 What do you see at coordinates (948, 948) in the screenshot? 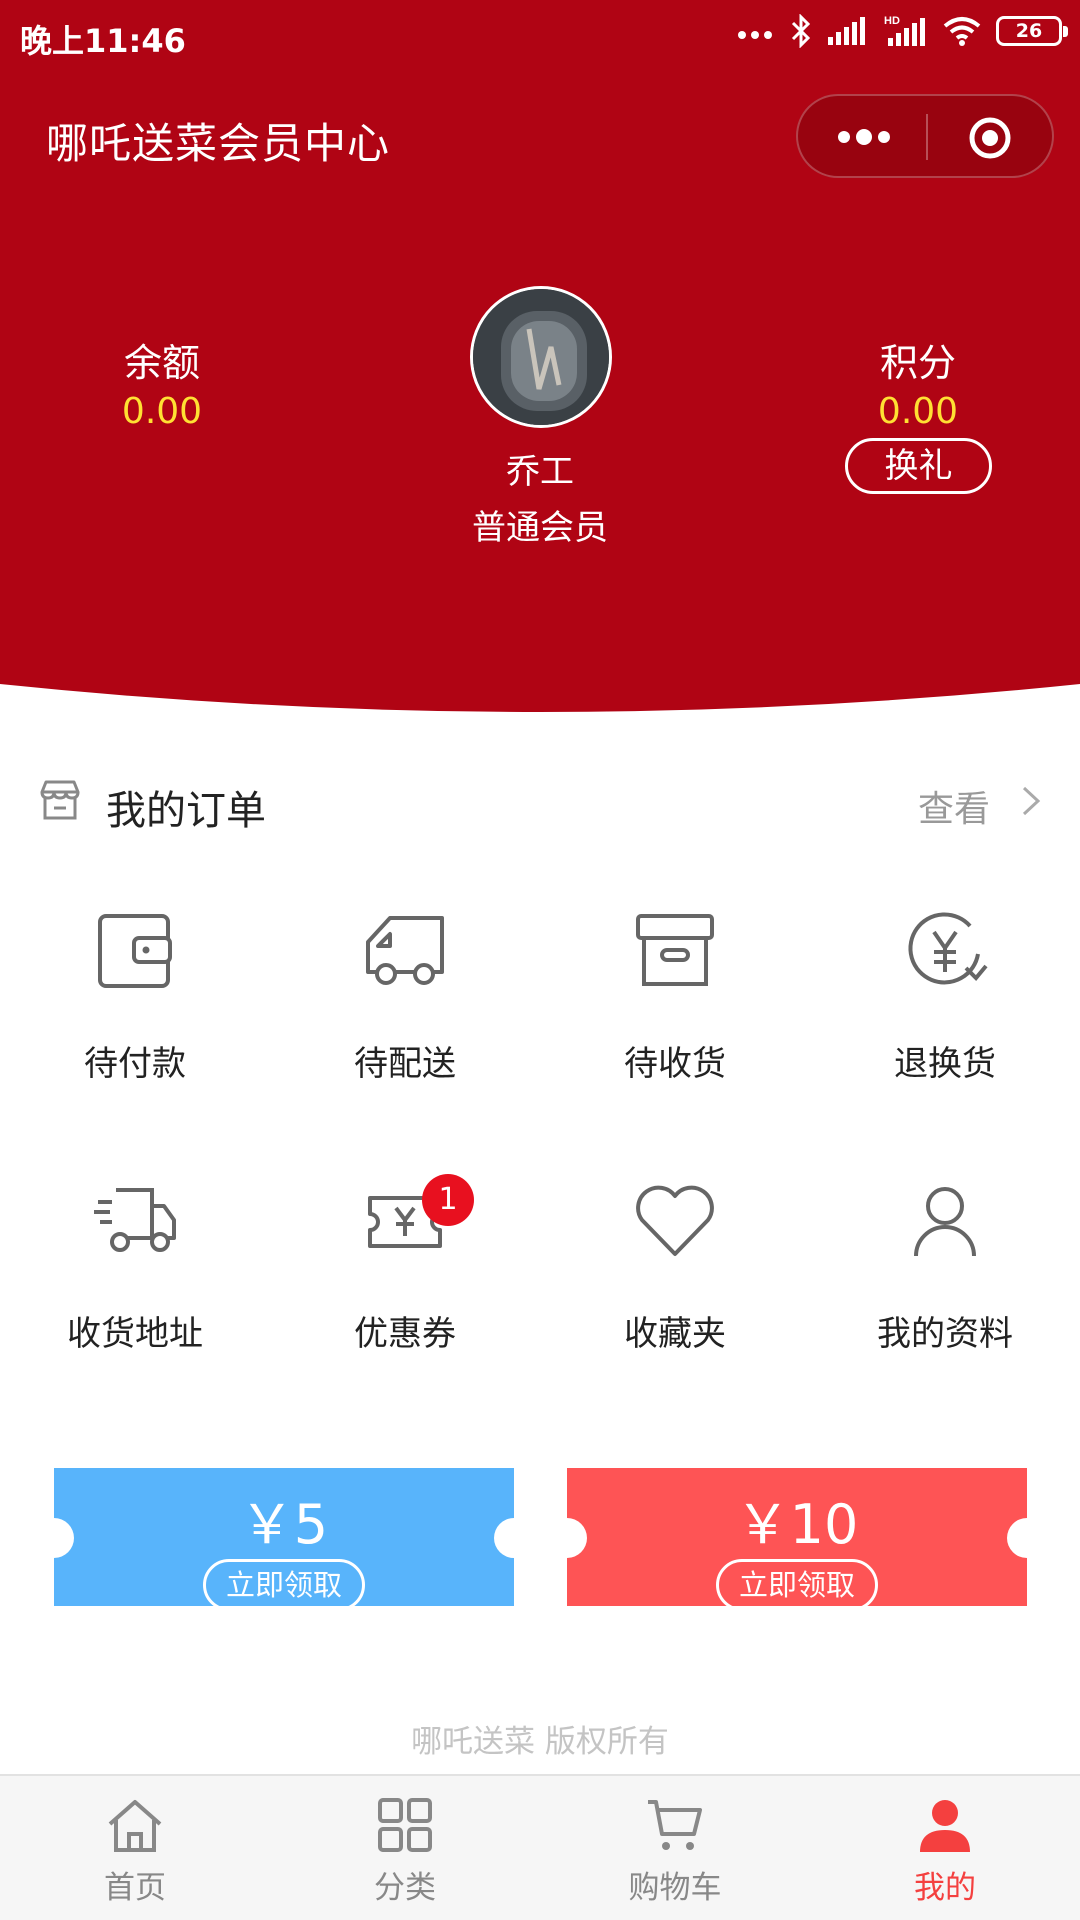
I see `refund-icon` at bounding box center [948, 948].